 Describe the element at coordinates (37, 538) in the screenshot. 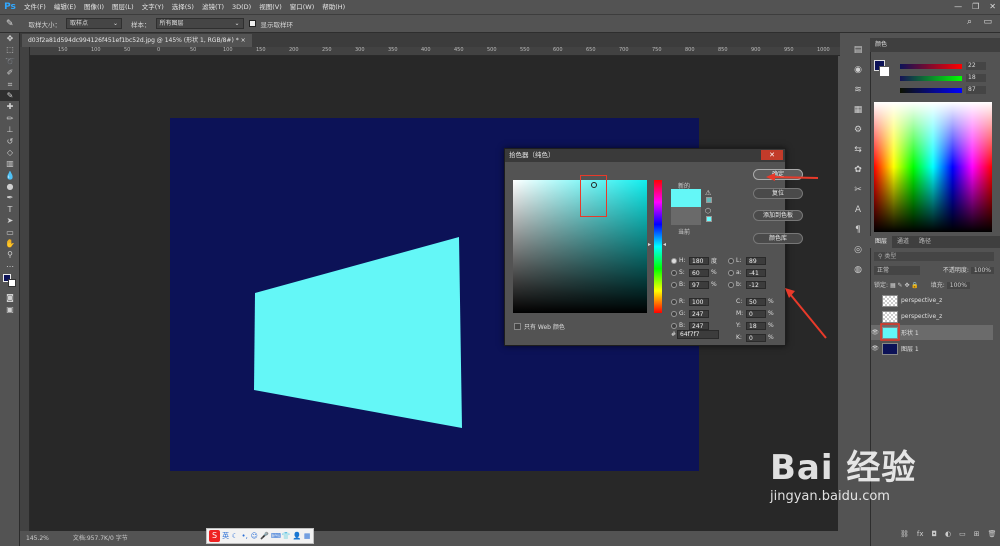

I see `zoom-level: 145.2%` at that location.